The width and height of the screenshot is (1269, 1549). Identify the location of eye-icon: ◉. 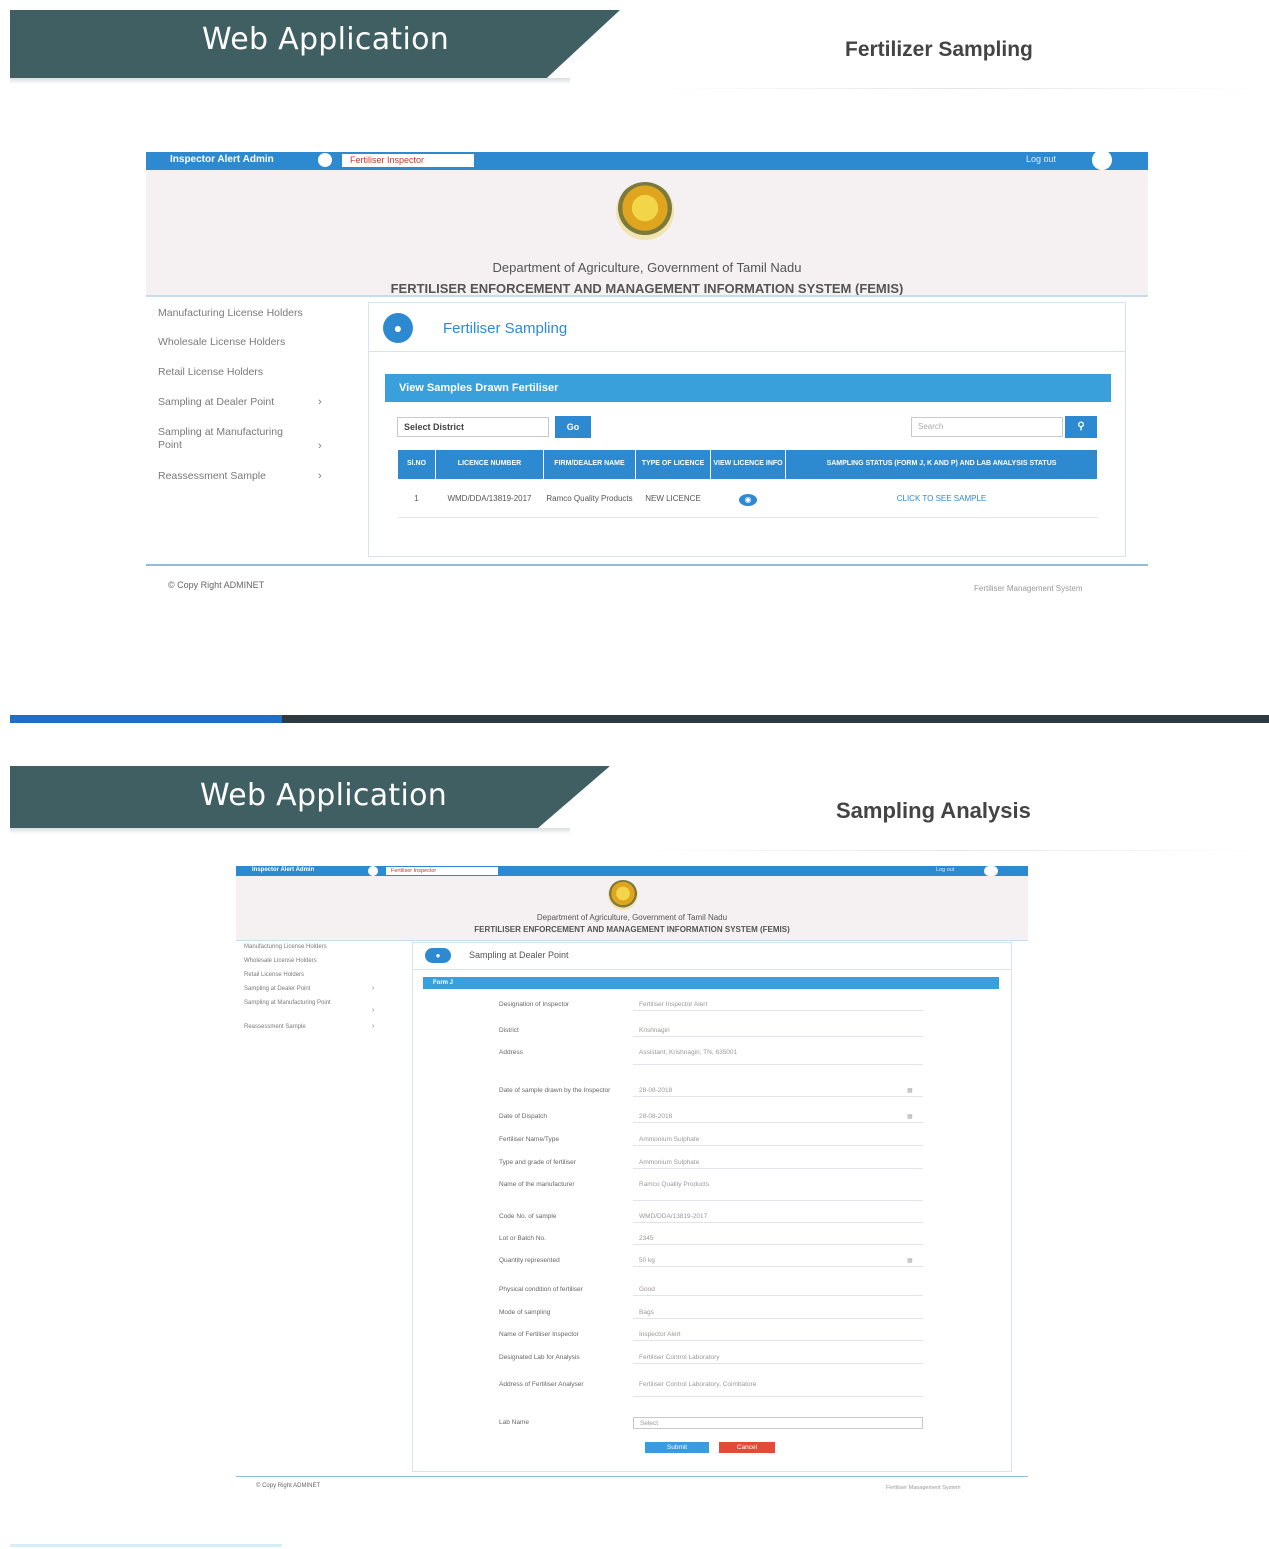
(748, 500).